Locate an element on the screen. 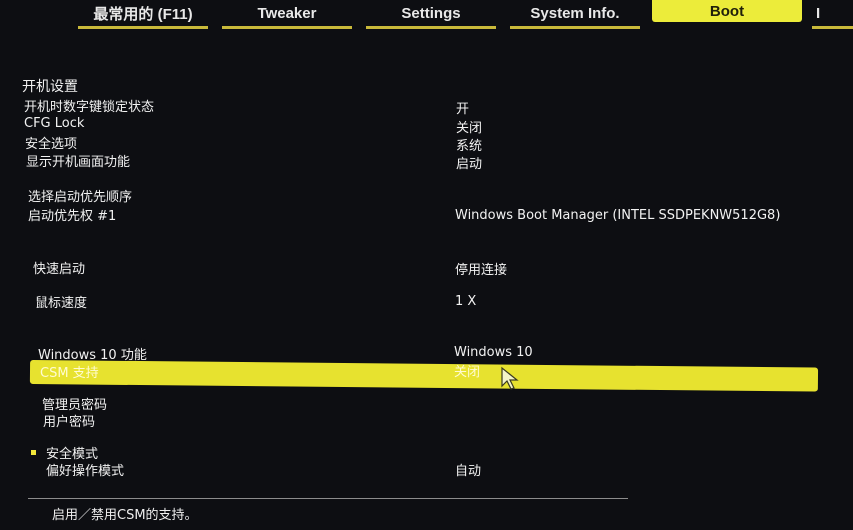  tab-settings: Settings is located at coordinates (431, 14).